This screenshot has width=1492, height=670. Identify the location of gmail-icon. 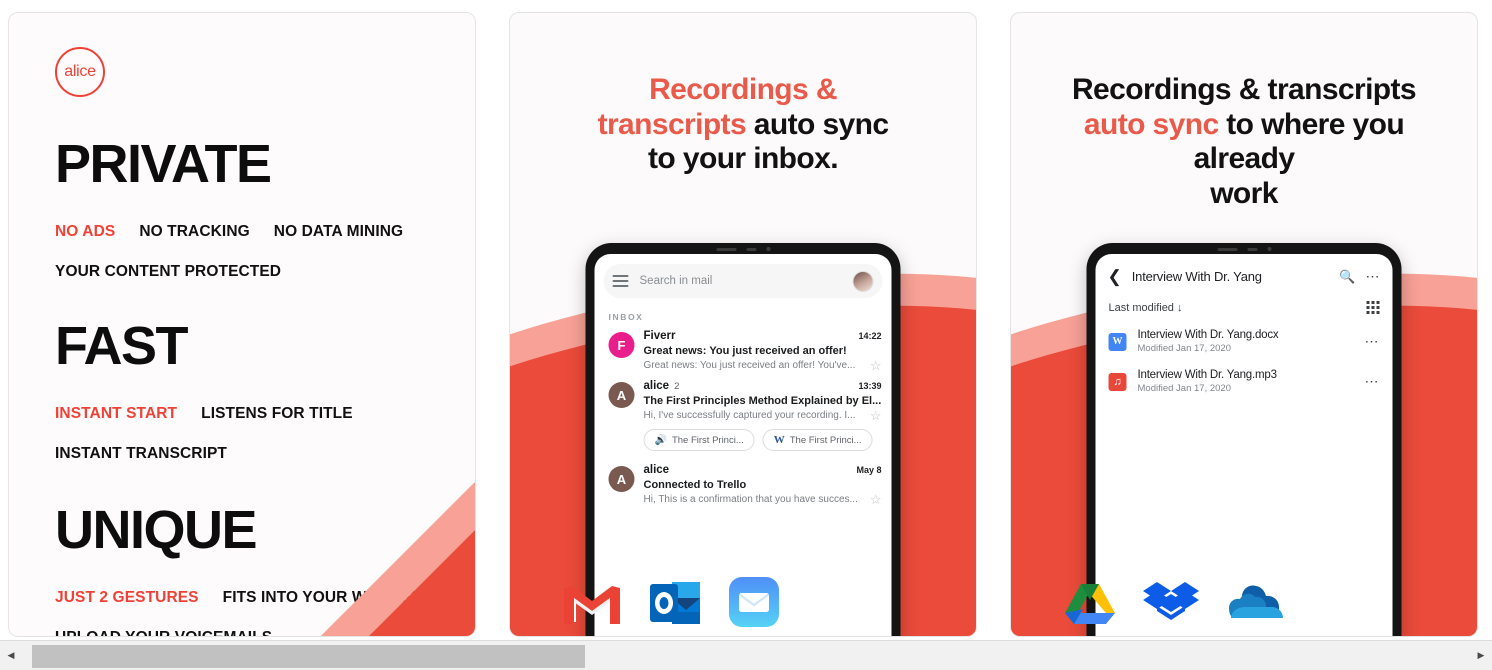
(592, 605).